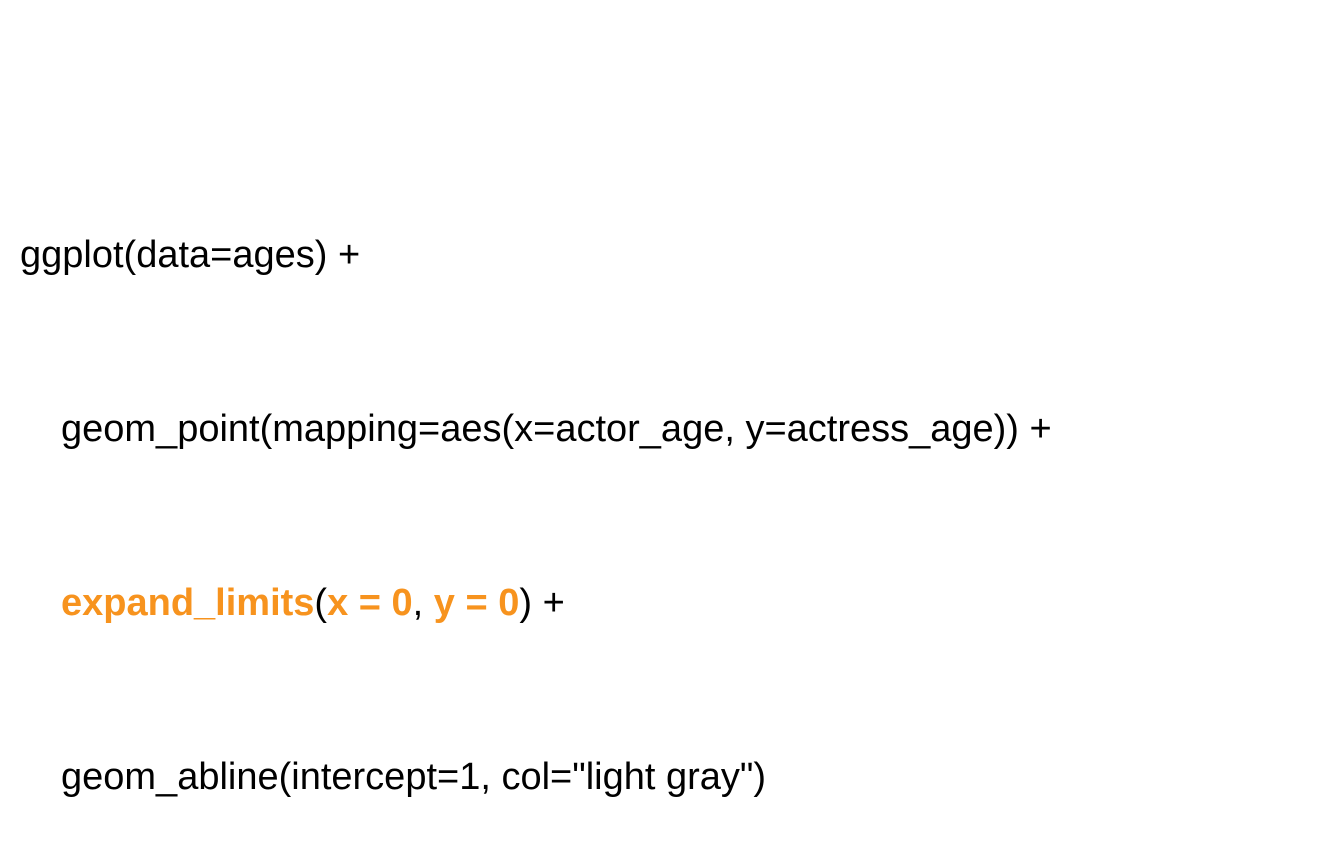 This screenshot has width=1326, height=864. What do you see at coordinates (370, 603) in the screenshot?
I see `expand-limits-x-arg: x = 0` at bounding box center [370, 603].